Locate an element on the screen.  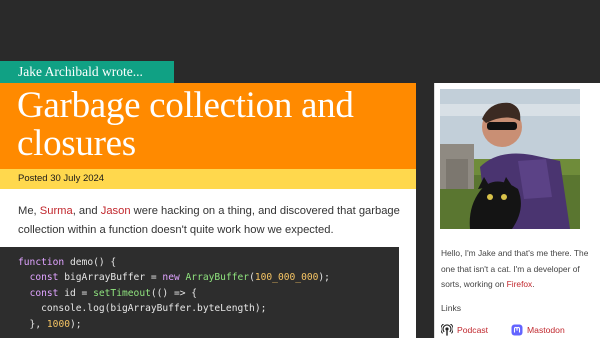
code-number: 100_000_000 is located at coordinates (286, 278).